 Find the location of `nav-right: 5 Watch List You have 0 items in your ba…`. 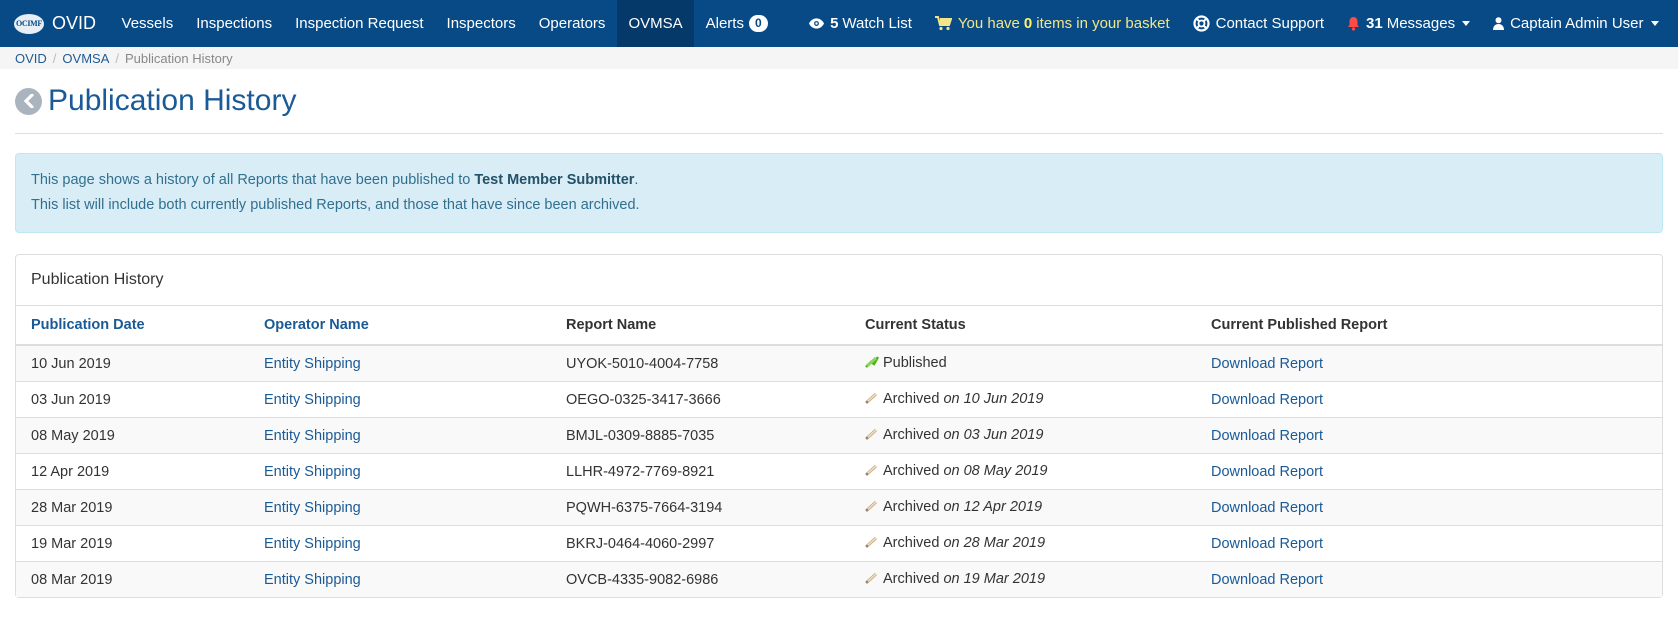

nav-right: 5 Watch List You have 0 items in your ba… is located at coordinates (1238, 23).